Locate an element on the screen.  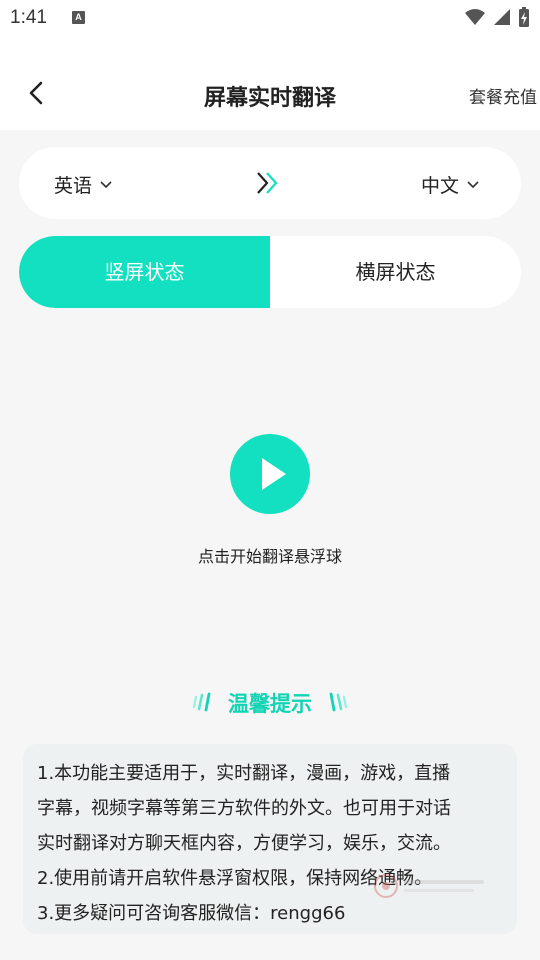
tips-title: 温馨提示 is located at coordinates (270, 704).